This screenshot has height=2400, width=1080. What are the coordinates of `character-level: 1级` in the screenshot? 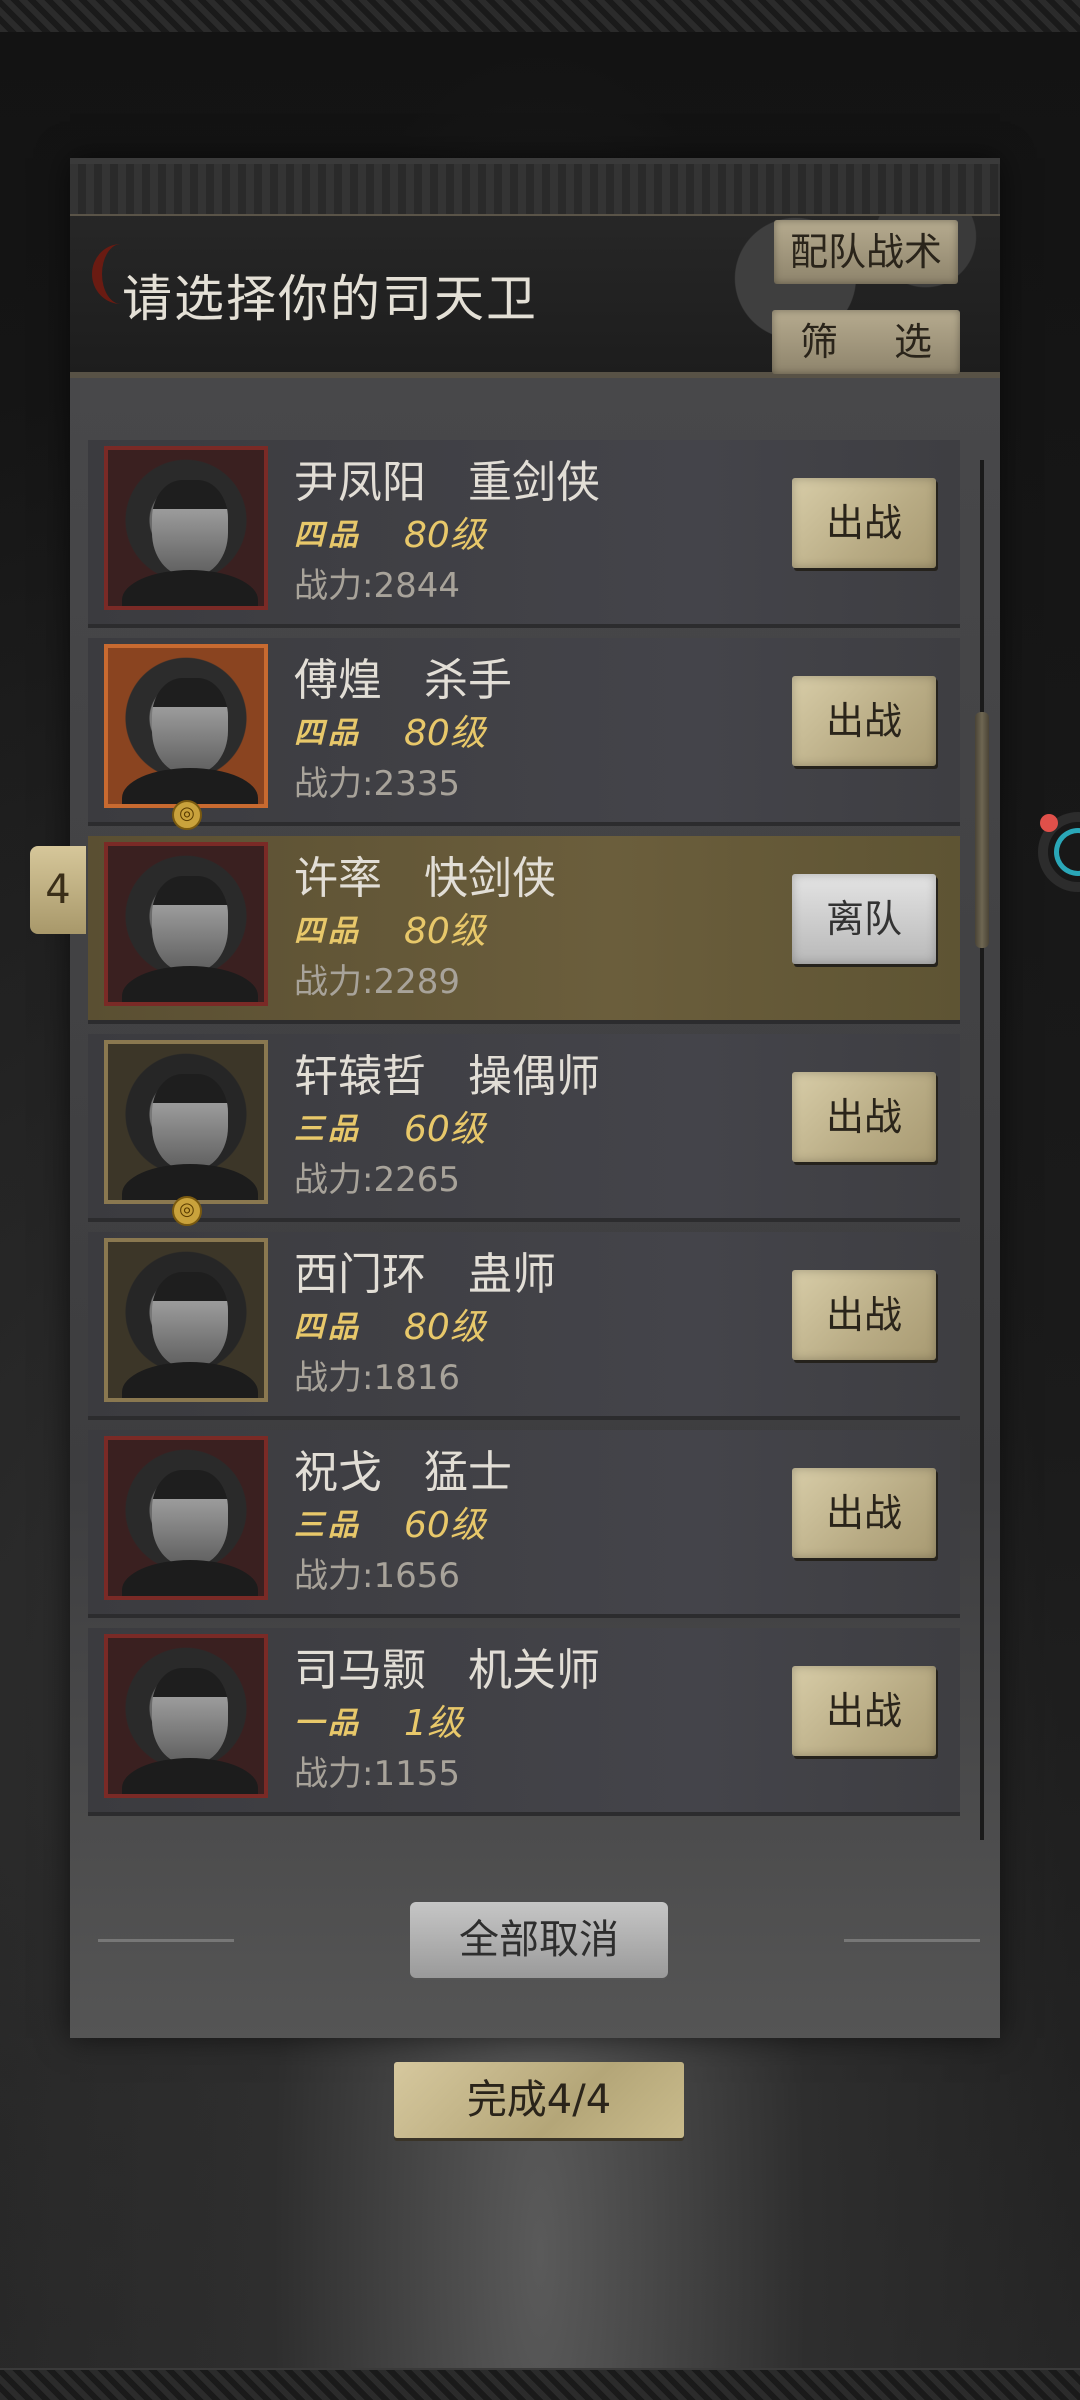 It's located at (433, 1723).